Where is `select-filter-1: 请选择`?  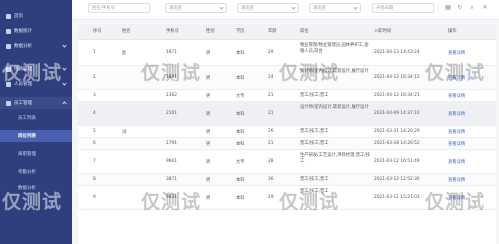 select-filter-1: 请选择 is located at coordinates (196, 8).